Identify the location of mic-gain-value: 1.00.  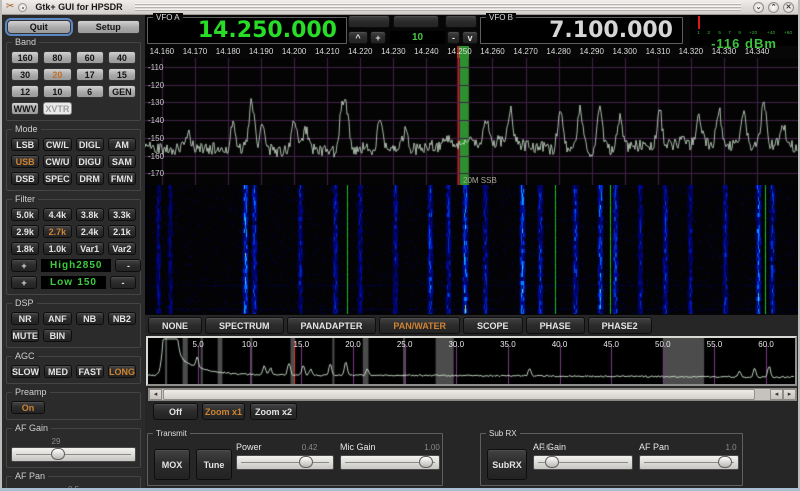
(432, 447).